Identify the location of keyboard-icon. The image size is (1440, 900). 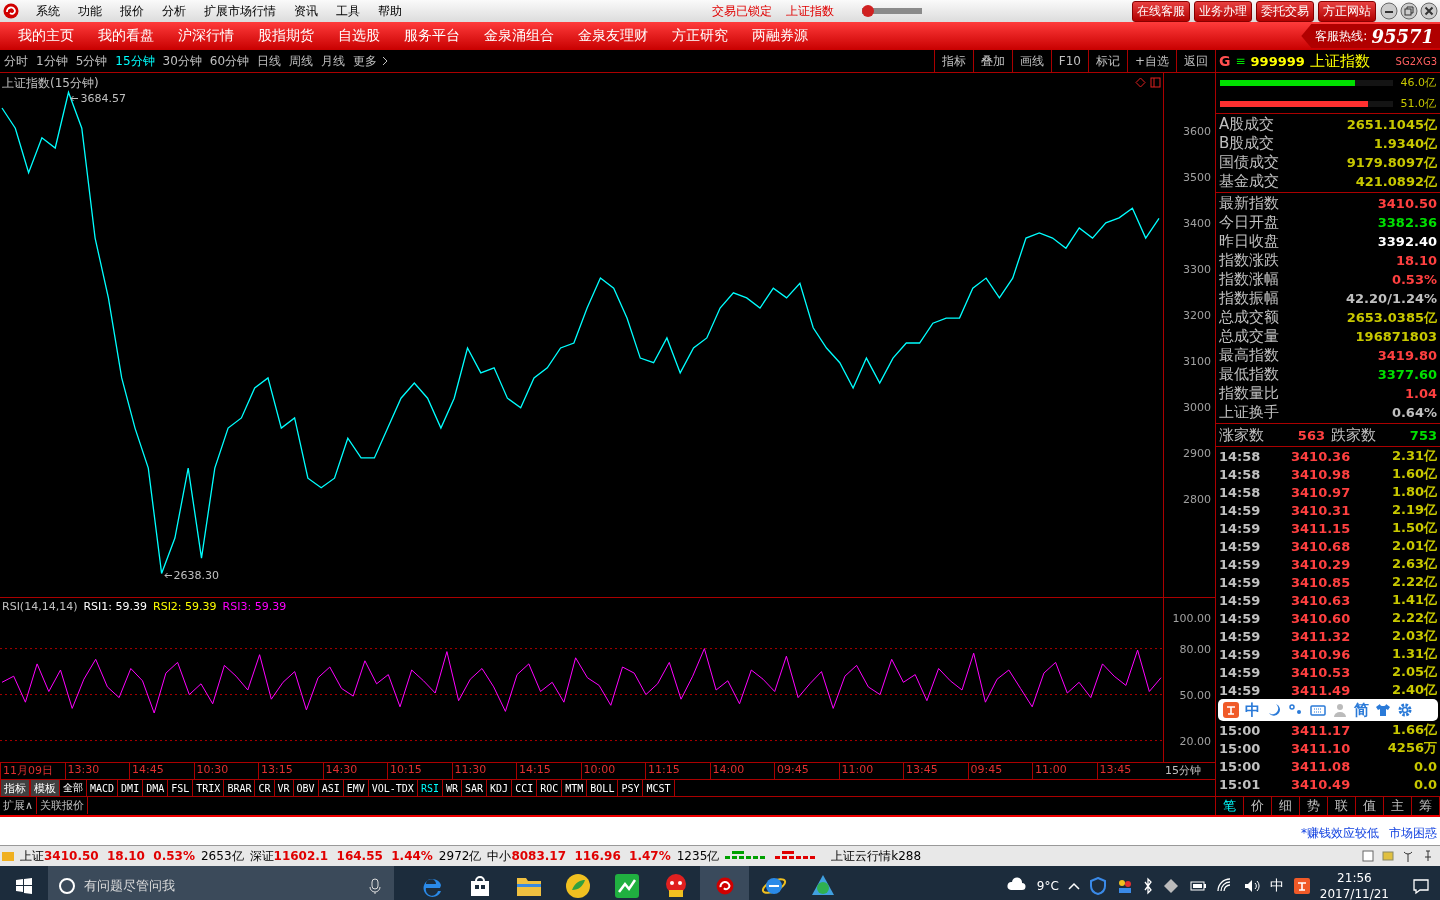
(1318, 710).